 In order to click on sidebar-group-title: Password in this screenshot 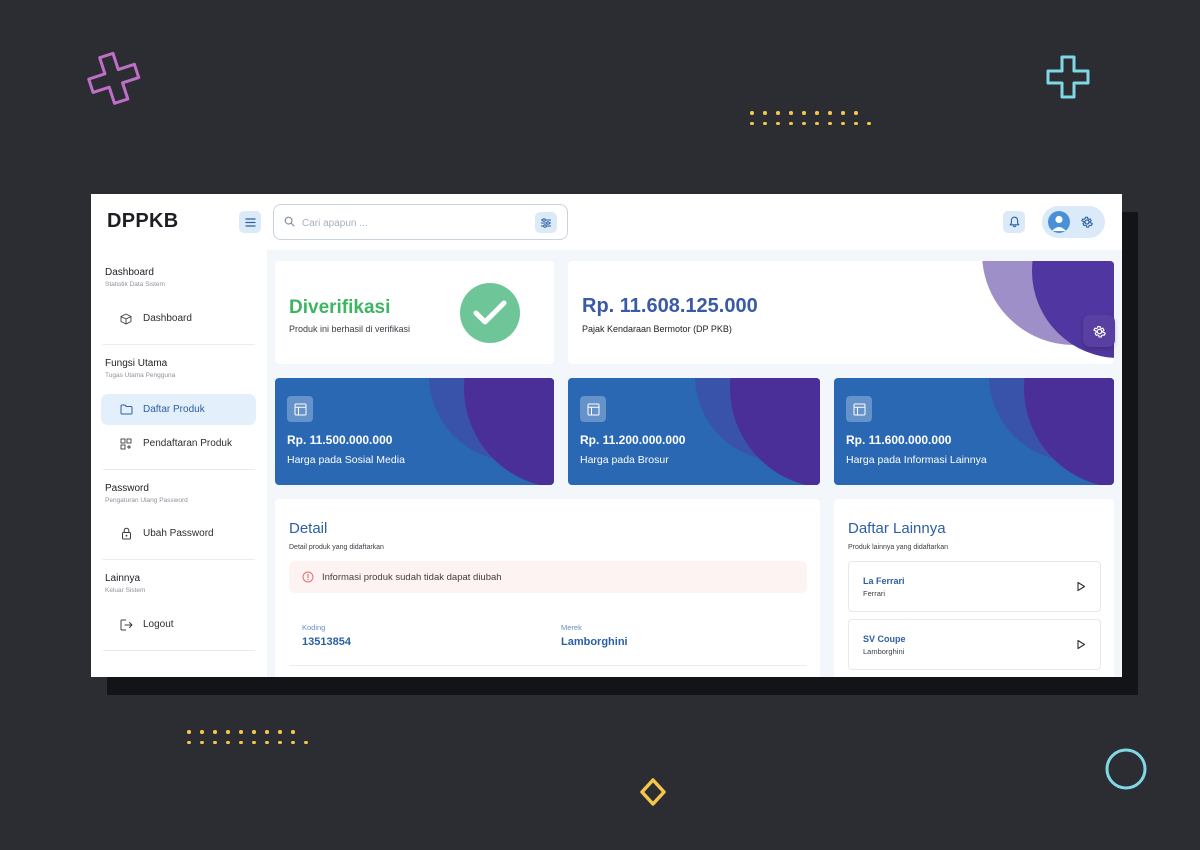, I will do `click(127, 488)`.